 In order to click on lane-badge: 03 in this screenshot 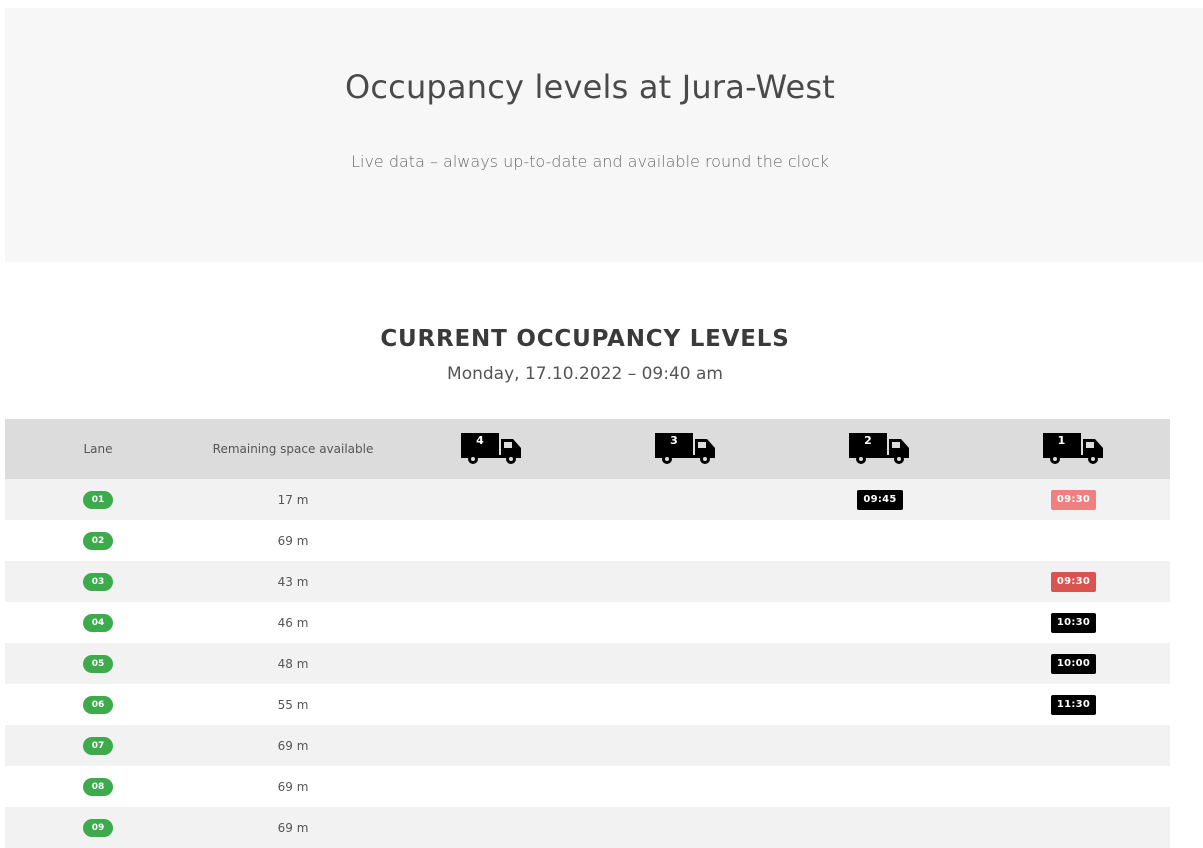, I will do `click(98, 581)`.